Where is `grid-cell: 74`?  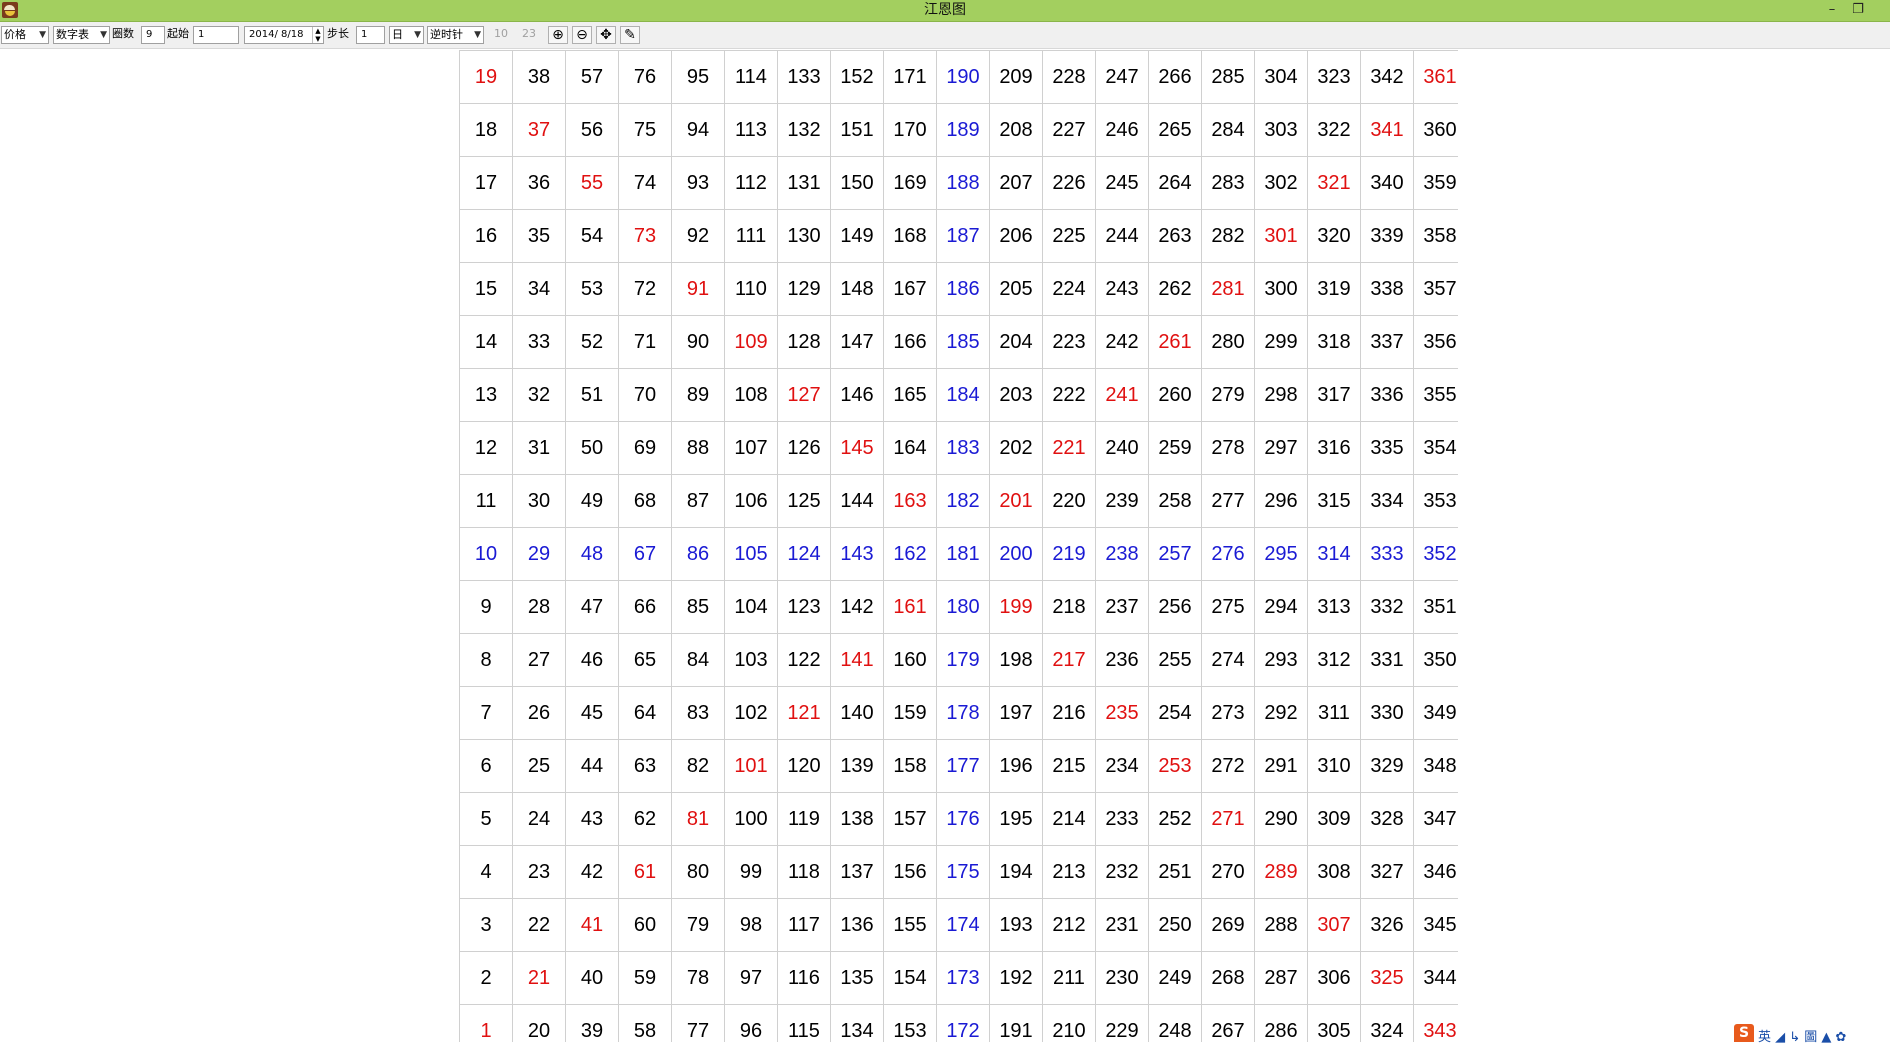 grid-cell: 74 is located at coordinates (645, 183).